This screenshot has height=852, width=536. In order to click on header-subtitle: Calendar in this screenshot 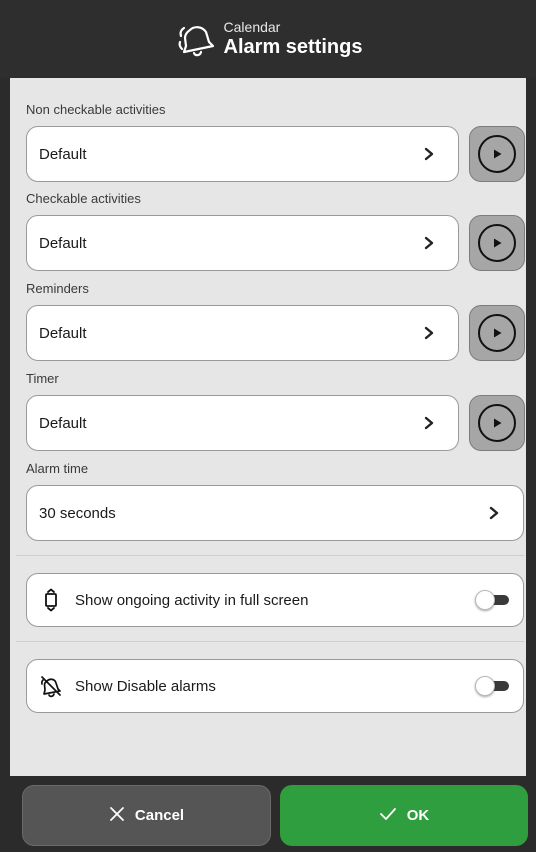, I will do `click(252, 27)`.